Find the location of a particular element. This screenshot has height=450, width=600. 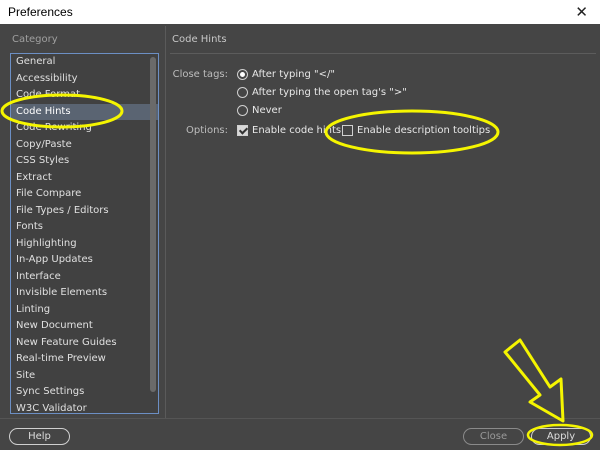

sidebar-item-css-styles: CSS Styles is located at coordinates (84, 161).